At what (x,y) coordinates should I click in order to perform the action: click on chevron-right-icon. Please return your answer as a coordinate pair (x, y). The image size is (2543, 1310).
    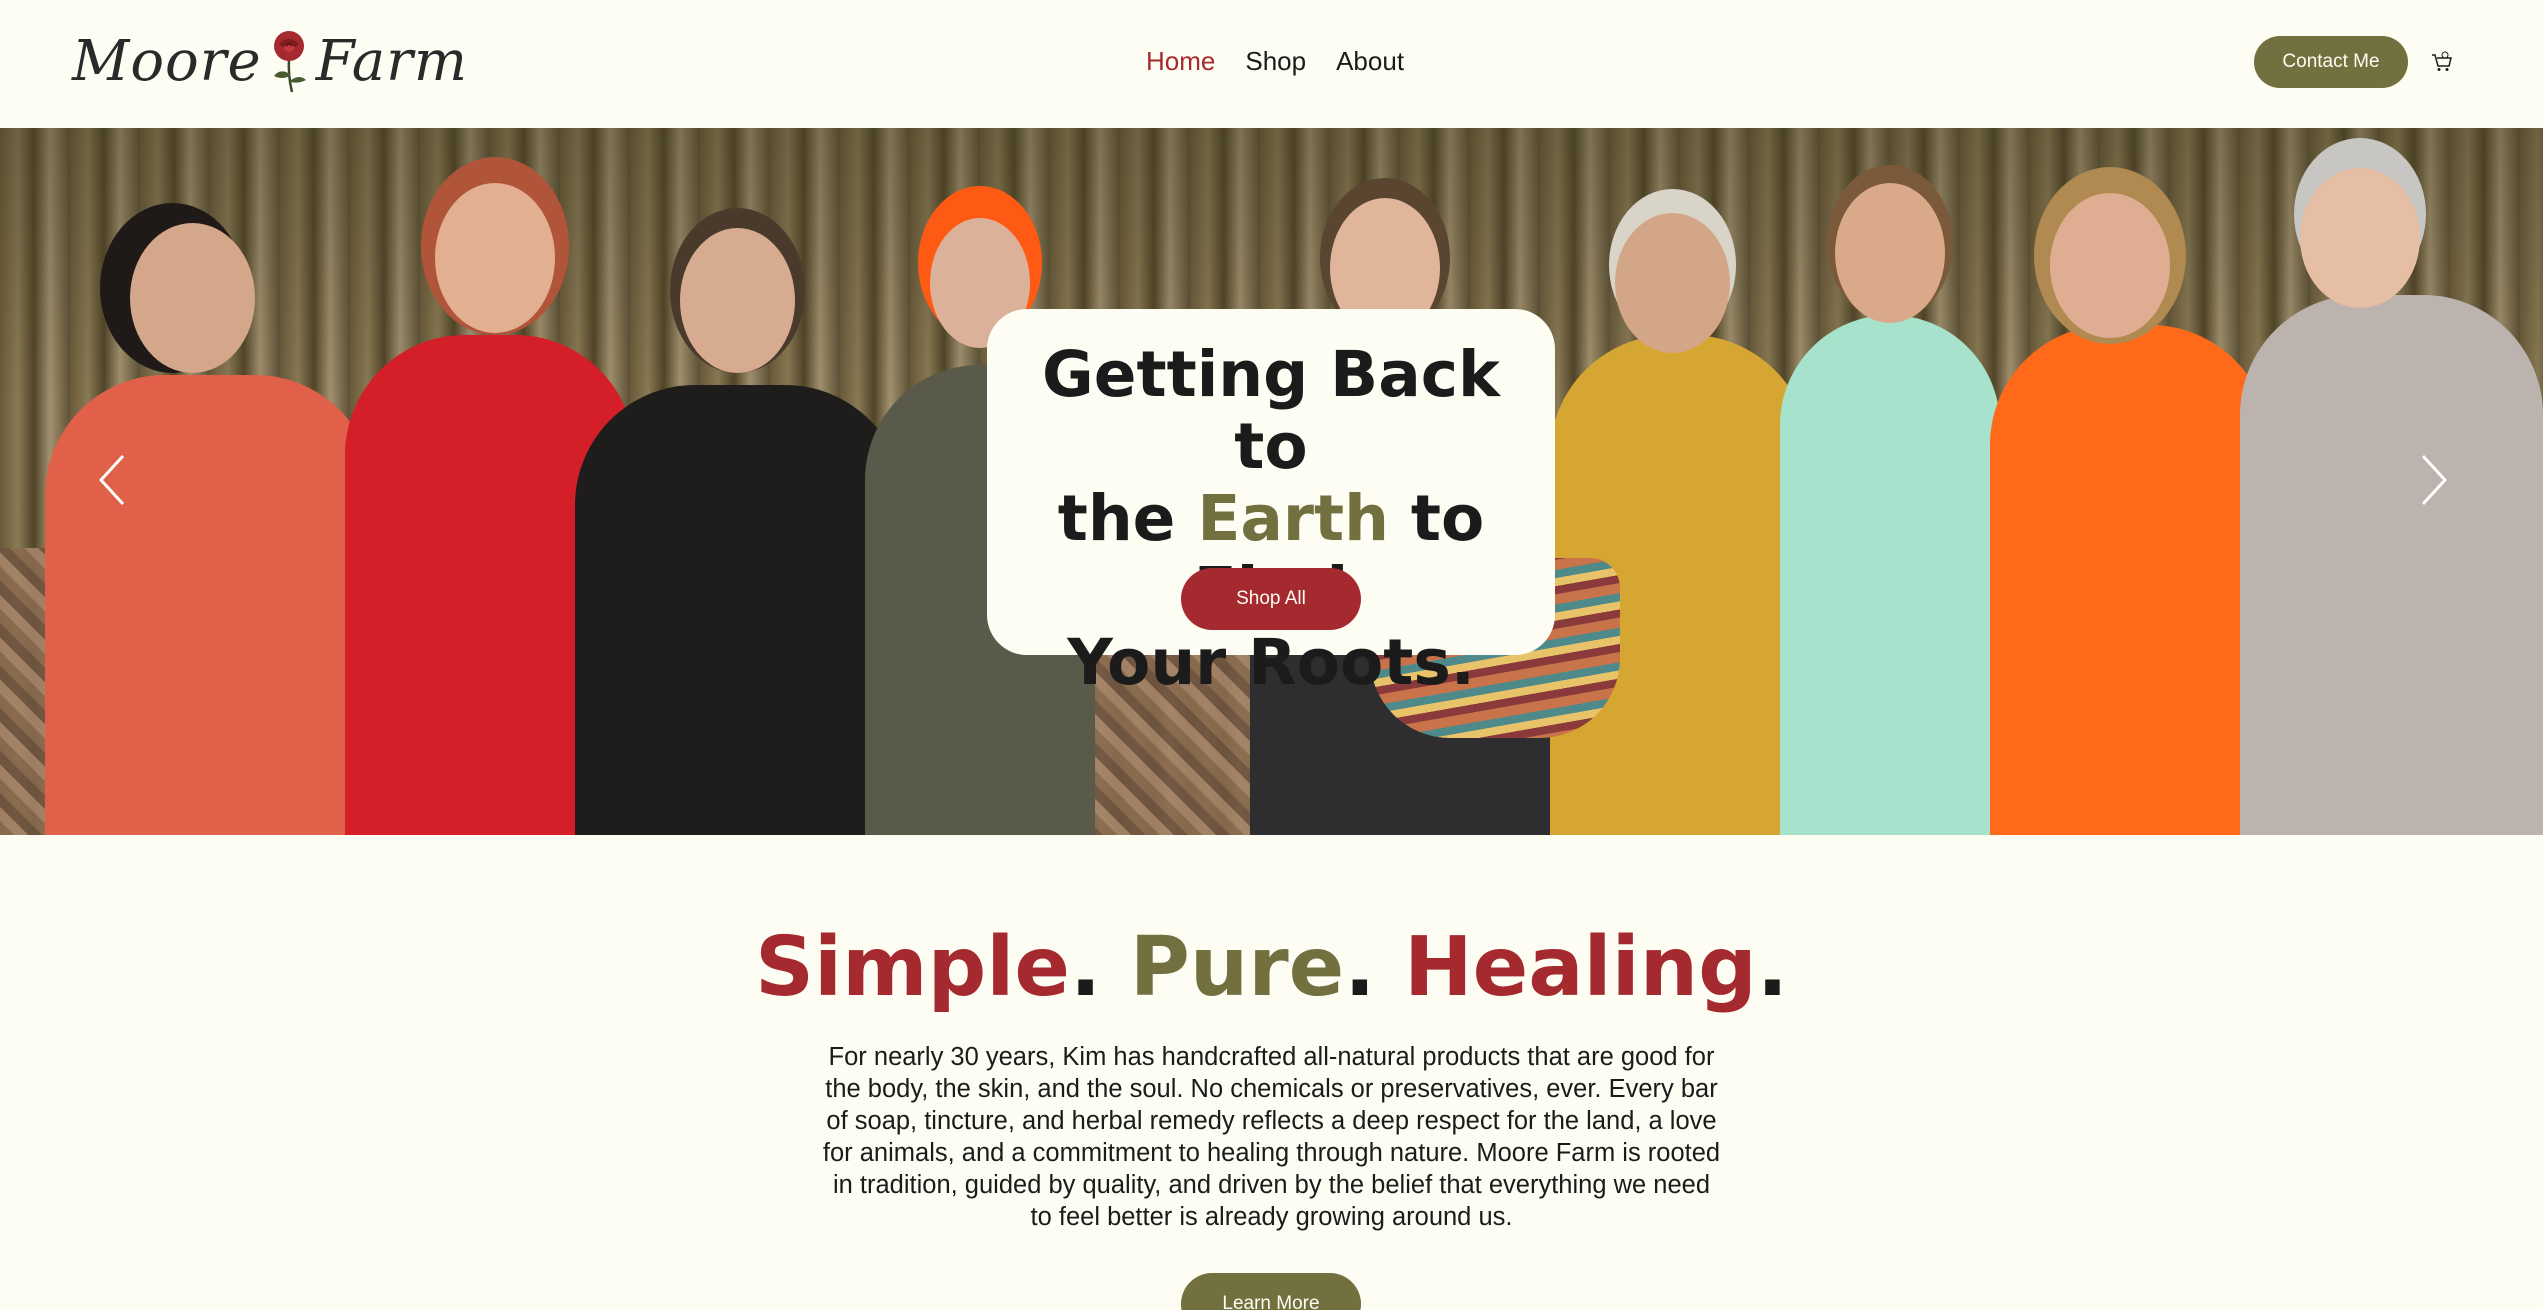
    Looking at the image, I should click on (2433, 480).